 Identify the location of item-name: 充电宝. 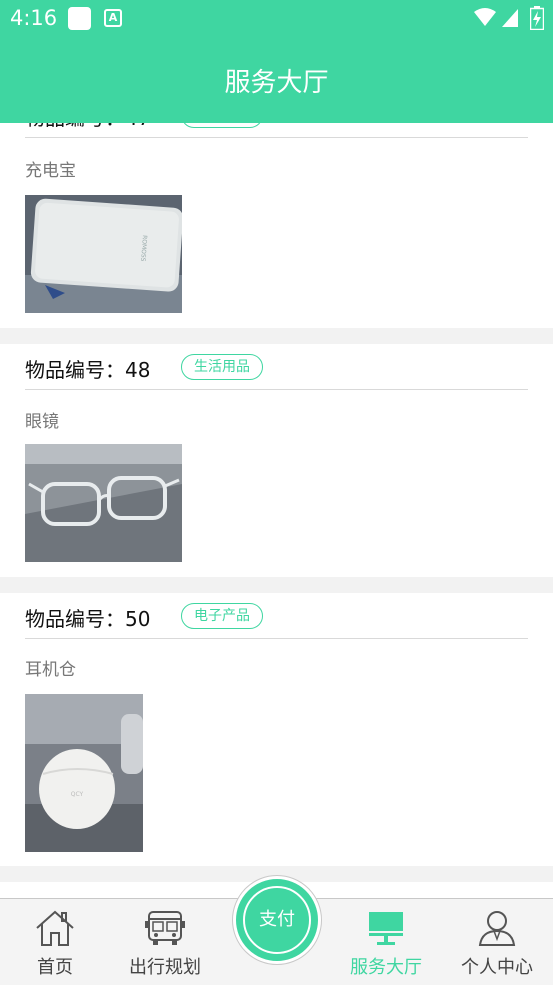
(50, 171).